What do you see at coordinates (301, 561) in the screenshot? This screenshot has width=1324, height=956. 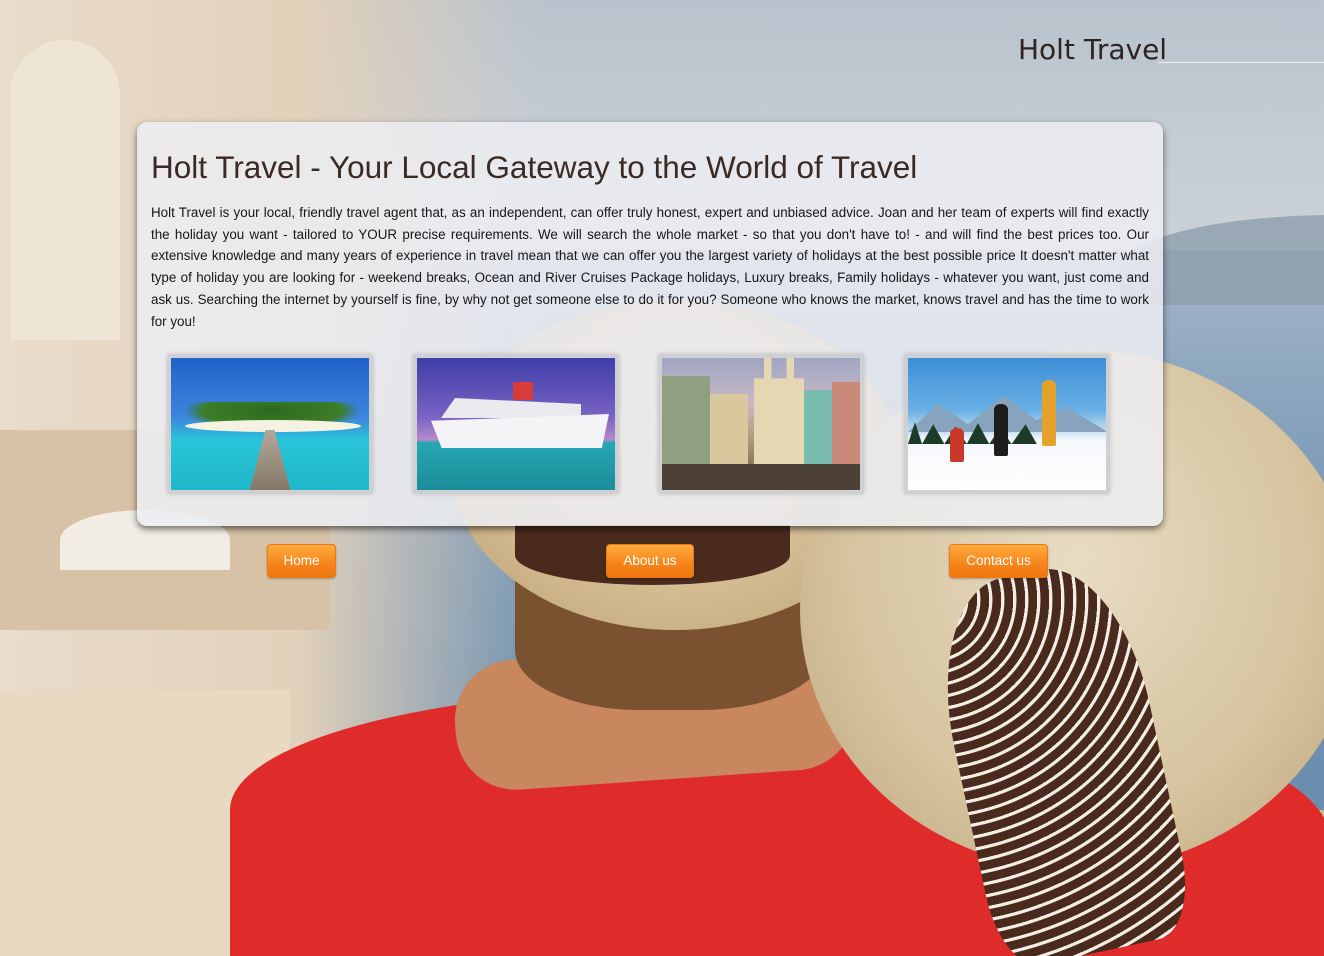 I see `home-button: Home` at bounding box center [301, 561].